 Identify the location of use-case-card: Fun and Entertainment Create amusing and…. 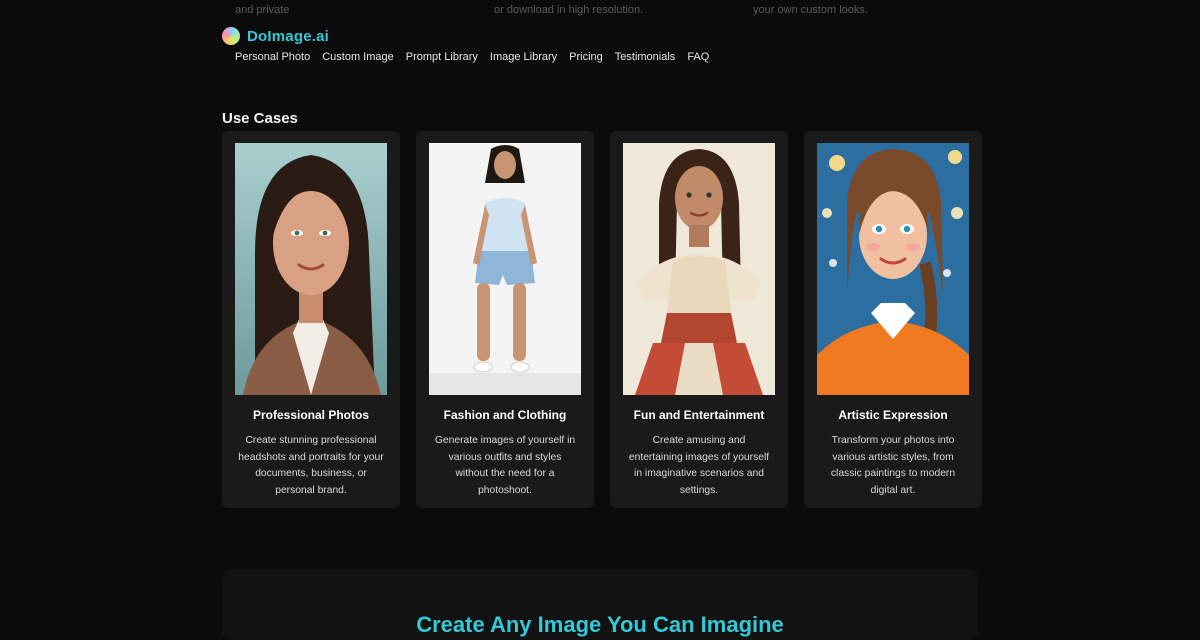
(699, 319).